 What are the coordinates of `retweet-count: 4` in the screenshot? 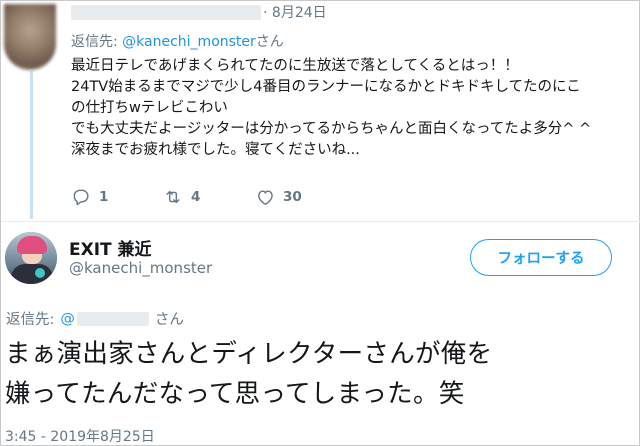 It's located at (196, 197).